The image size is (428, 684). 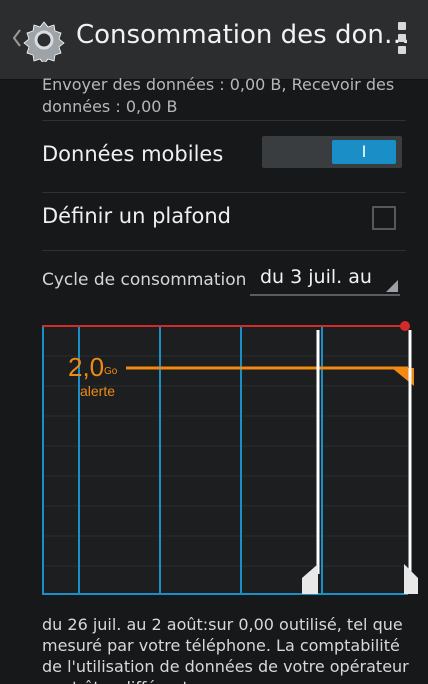 I want to click on mobile-data-label: Données mobiles, so click(x=133, y=154).